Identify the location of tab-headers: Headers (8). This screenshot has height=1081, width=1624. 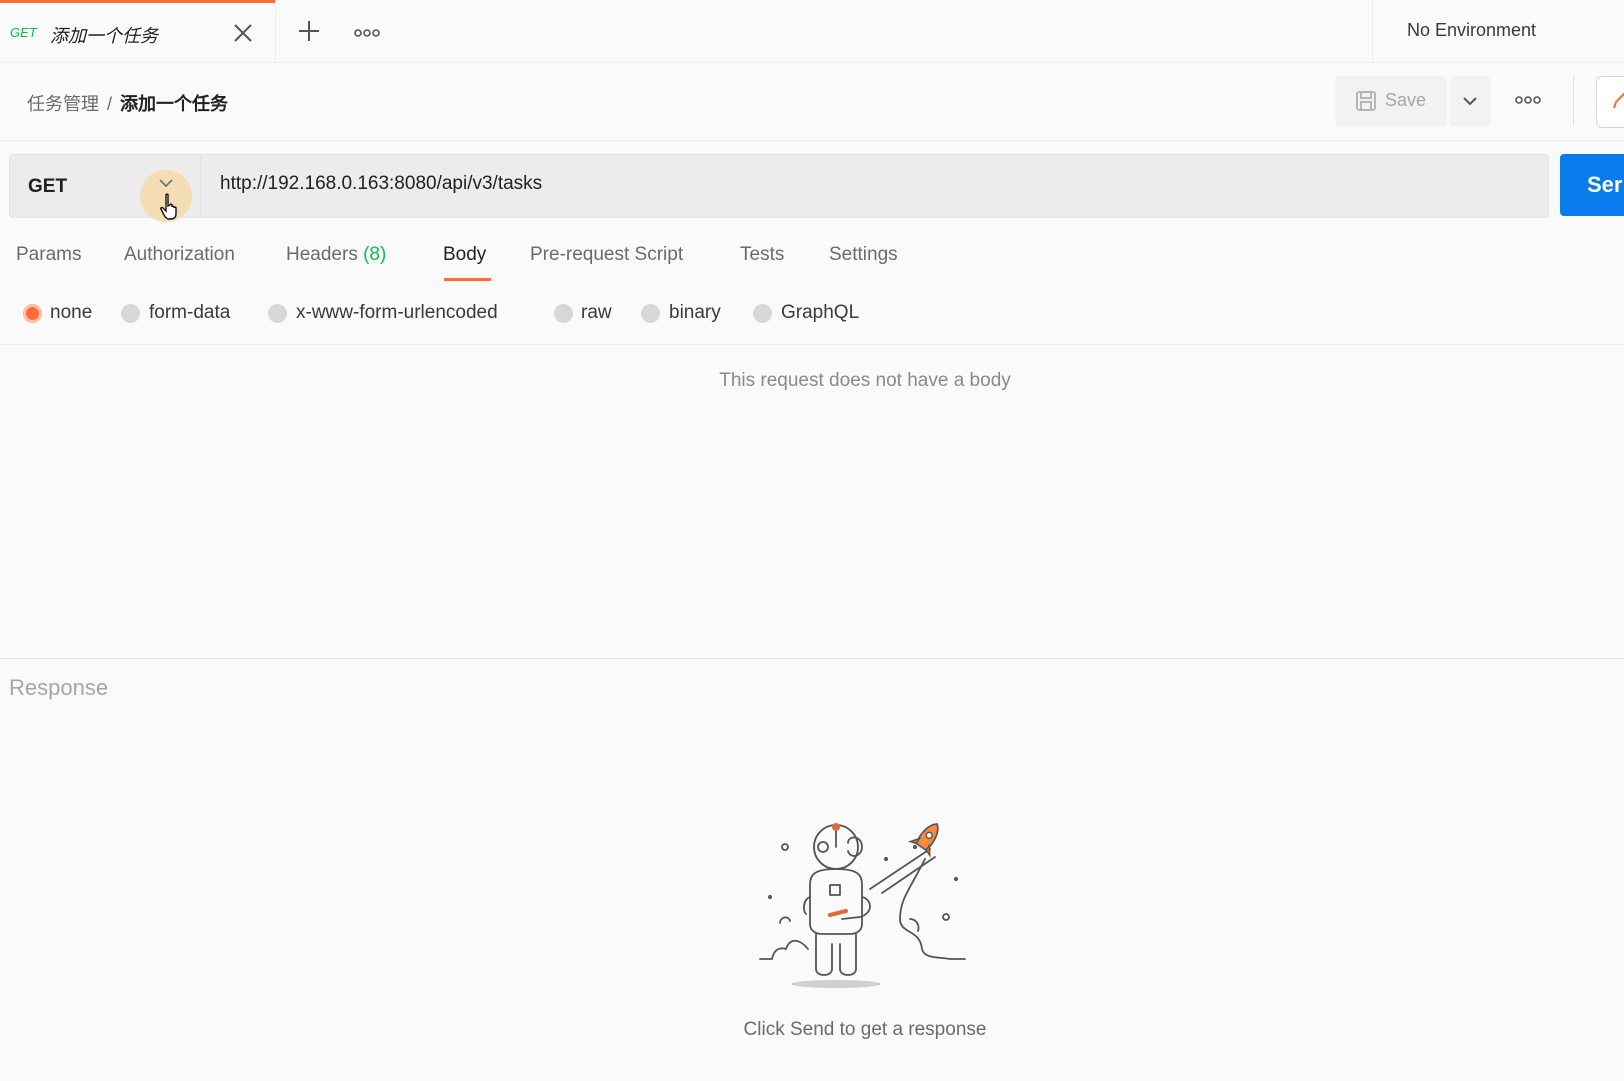
(336, 255).